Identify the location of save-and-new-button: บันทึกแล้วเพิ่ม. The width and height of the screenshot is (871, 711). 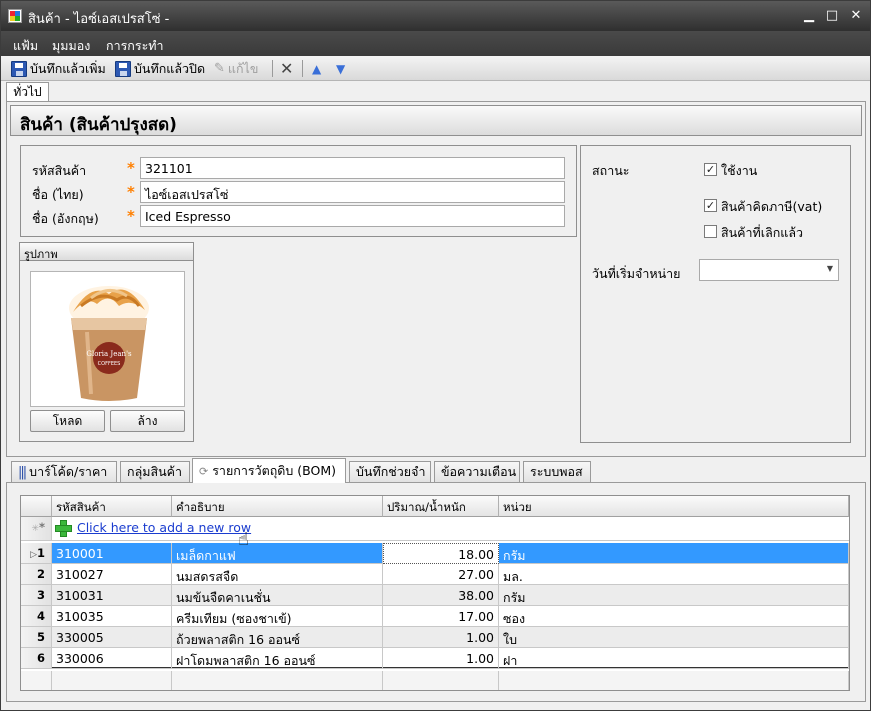
(58, 68).